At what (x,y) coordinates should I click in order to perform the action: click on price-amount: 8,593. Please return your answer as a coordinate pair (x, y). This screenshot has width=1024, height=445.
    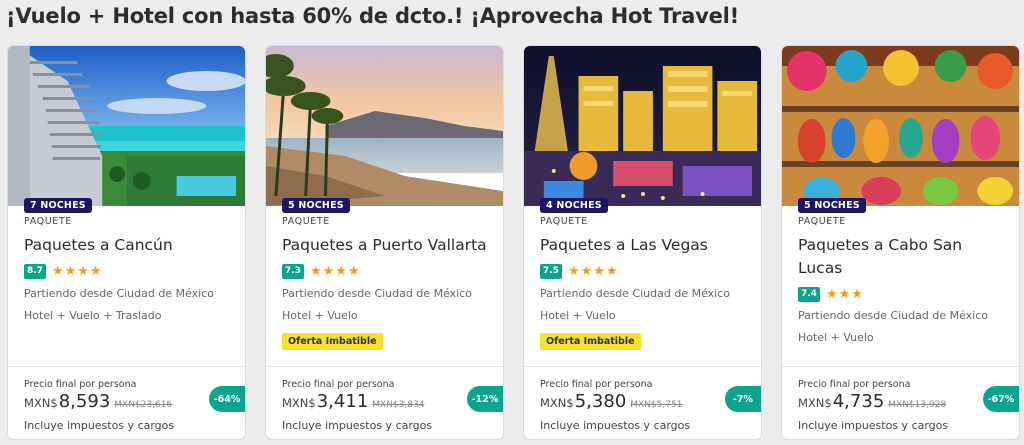
    Looking at the image, I should click on (84, 401).